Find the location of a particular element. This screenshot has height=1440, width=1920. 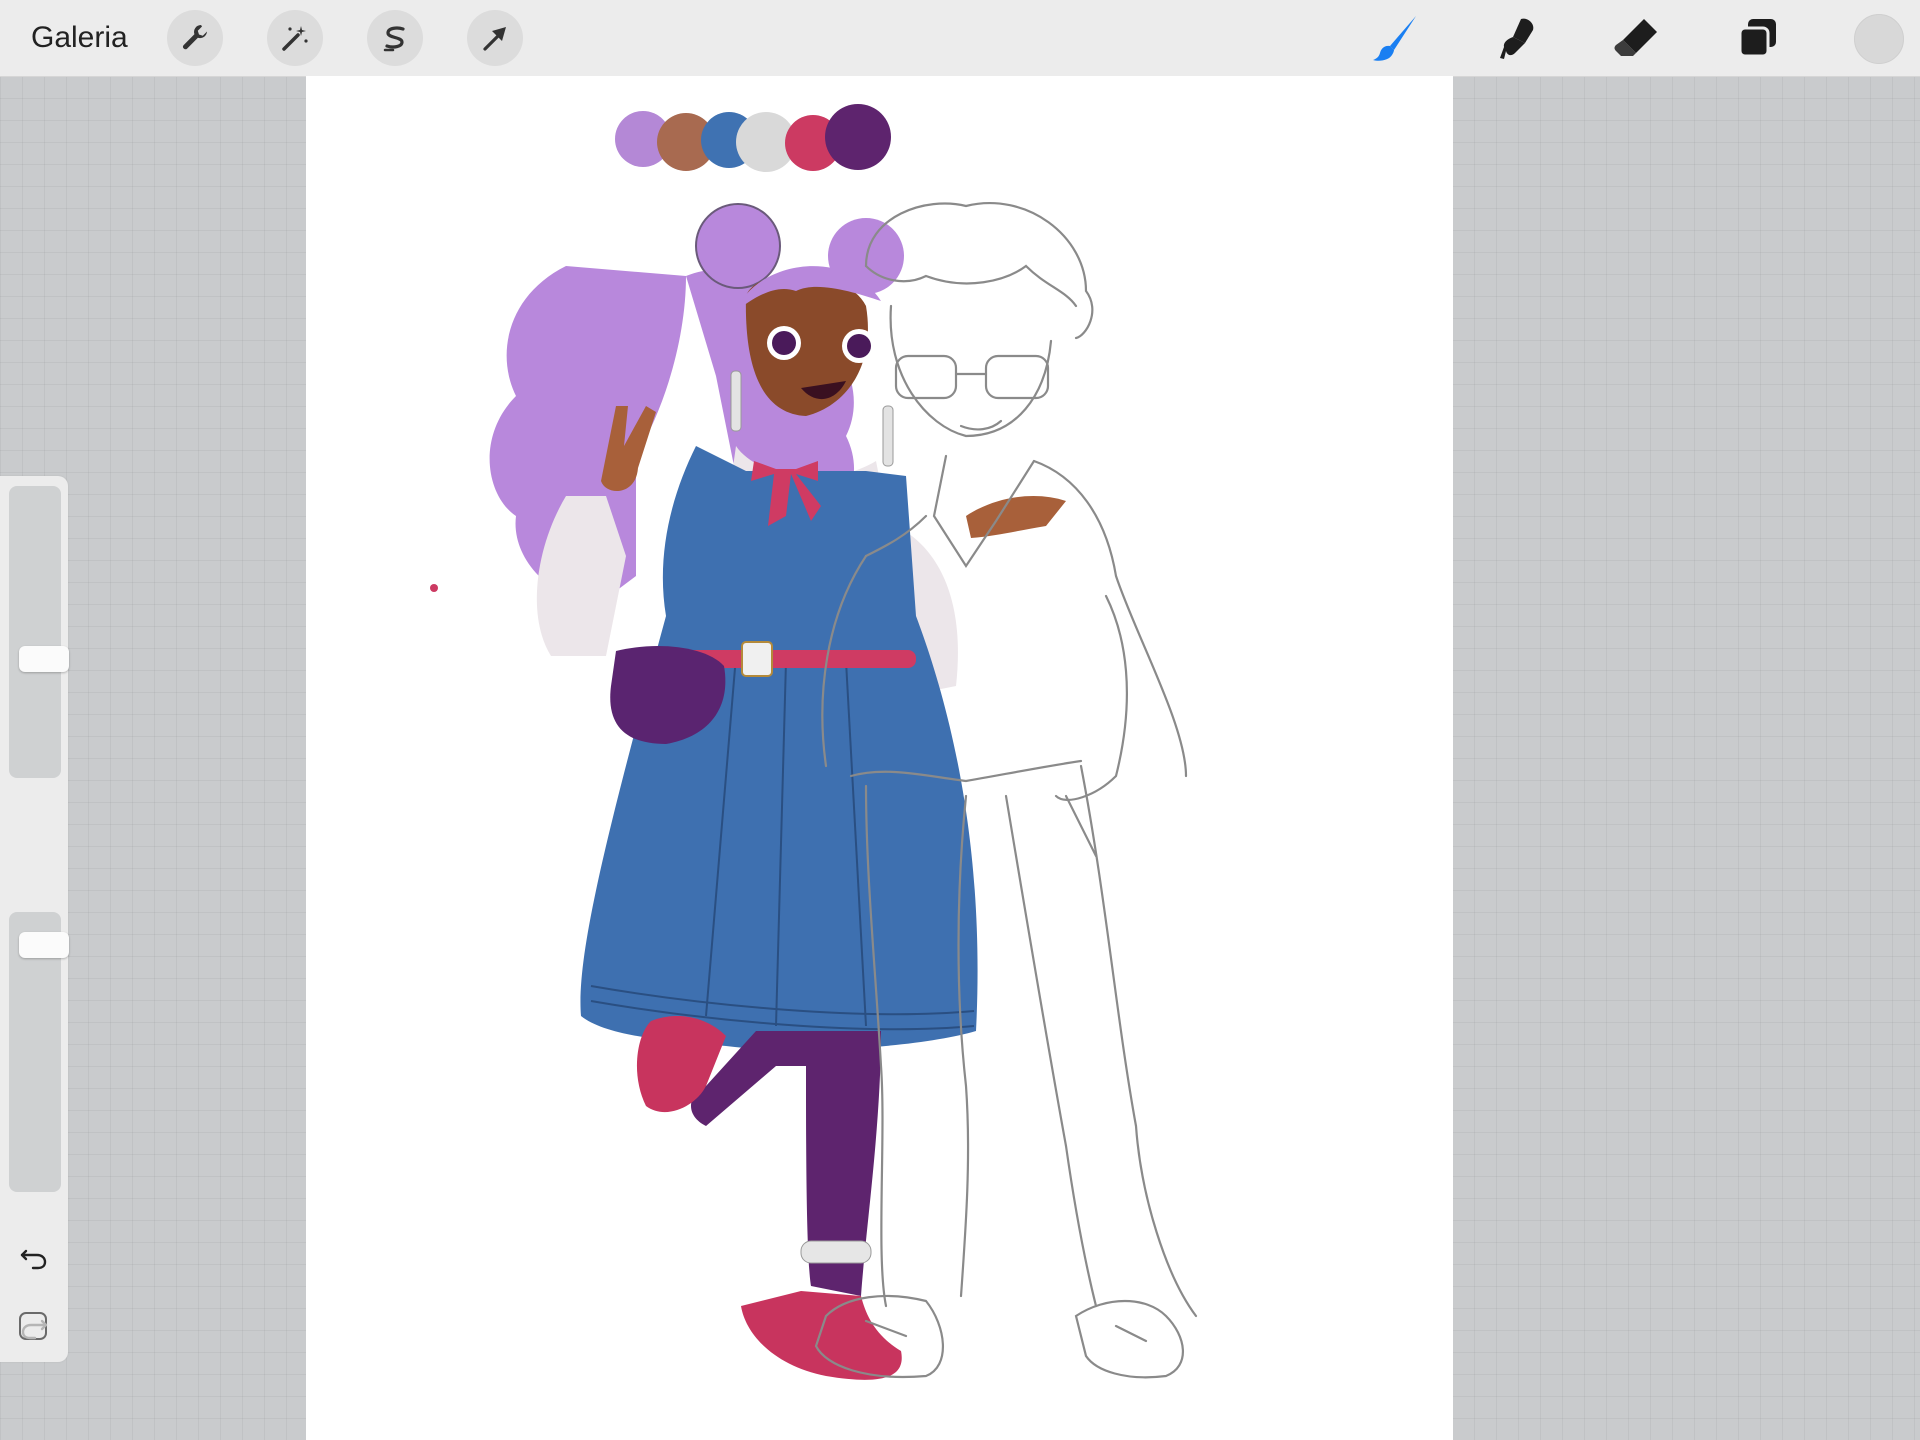

redo-button is located at coordinates (34, 1326).